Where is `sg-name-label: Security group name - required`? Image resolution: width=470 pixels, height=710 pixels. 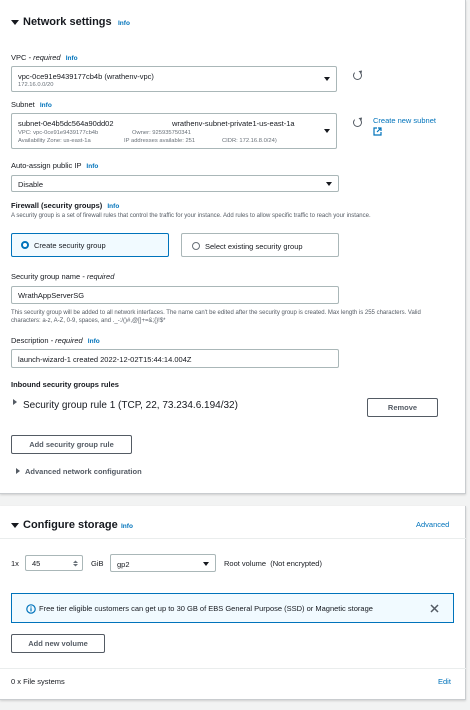
sg-name-label: Security group name - required is located at coordinates (63, 276).